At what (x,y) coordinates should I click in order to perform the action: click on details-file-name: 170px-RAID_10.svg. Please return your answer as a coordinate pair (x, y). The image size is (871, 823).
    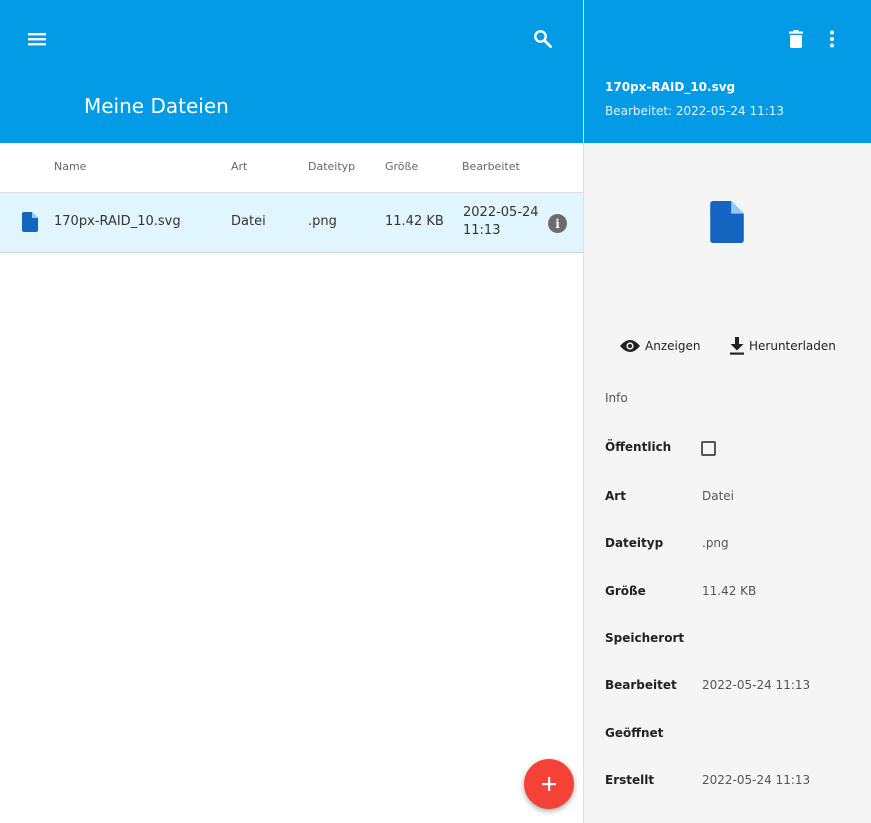
    Looking at the image, I should click on (670, 87).